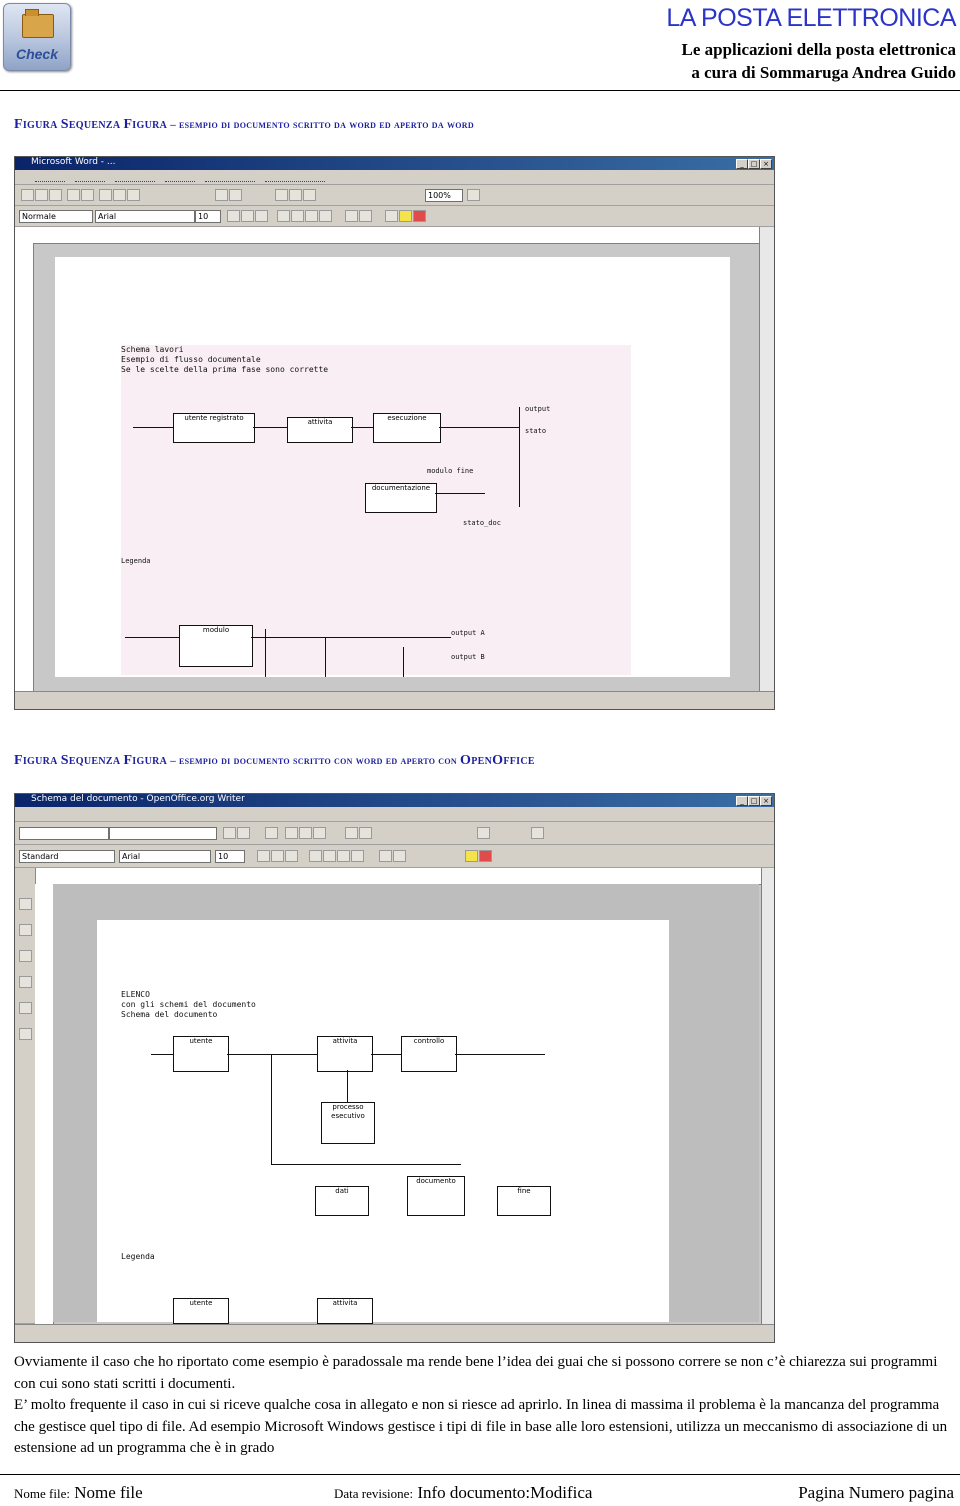  I want to click on style-select: Normale, so click(56, 216).